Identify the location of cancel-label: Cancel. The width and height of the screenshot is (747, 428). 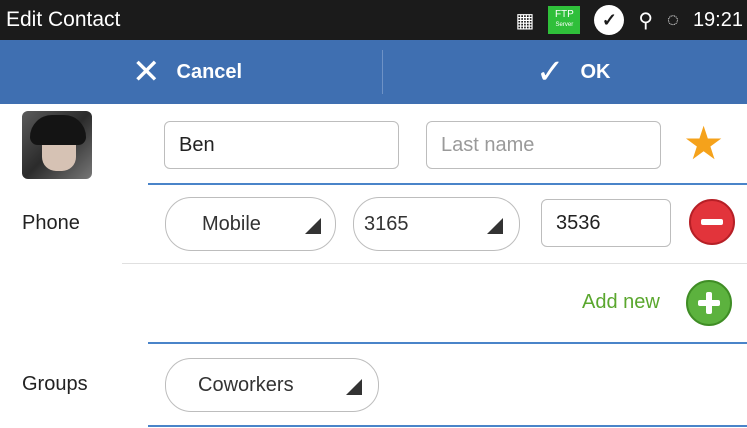
(209, 71).